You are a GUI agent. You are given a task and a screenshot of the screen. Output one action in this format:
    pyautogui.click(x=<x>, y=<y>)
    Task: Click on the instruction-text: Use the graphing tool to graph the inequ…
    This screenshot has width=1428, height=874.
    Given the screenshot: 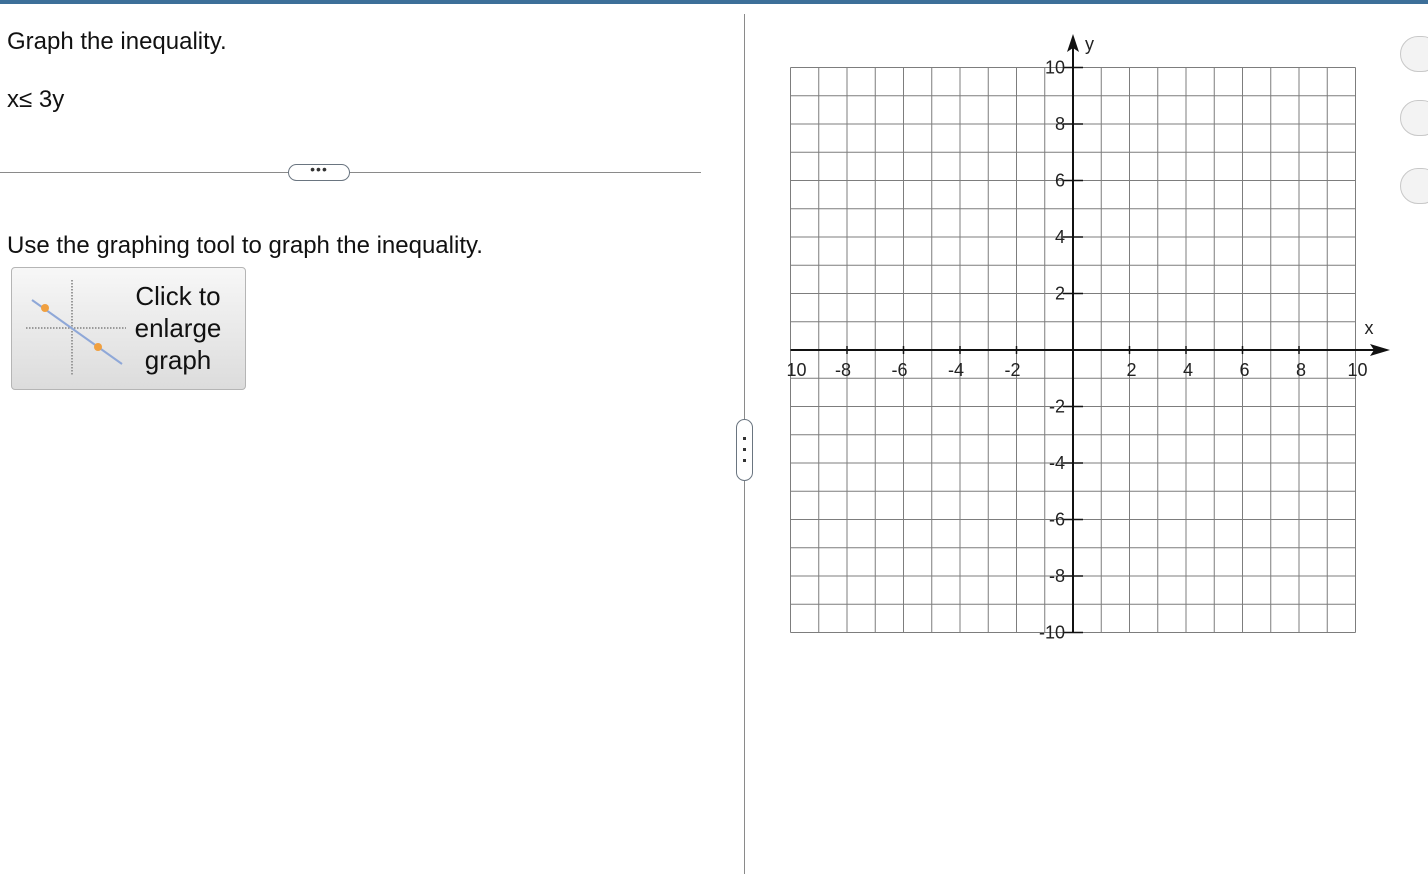 What is the action you would take?
    pyautogui.click(x=245, y=245)
    